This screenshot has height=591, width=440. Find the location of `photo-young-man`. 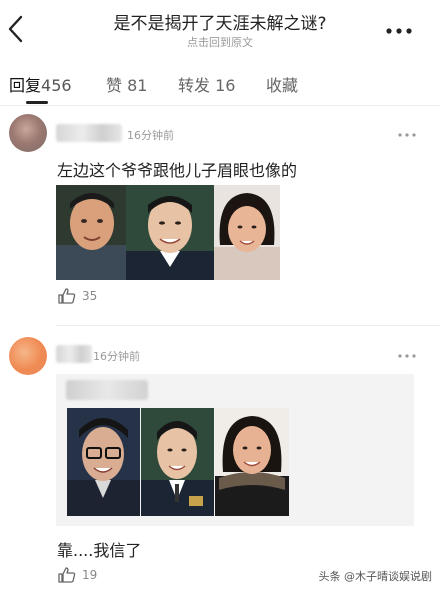

photo-young-man is located at coordinates (170, 232).